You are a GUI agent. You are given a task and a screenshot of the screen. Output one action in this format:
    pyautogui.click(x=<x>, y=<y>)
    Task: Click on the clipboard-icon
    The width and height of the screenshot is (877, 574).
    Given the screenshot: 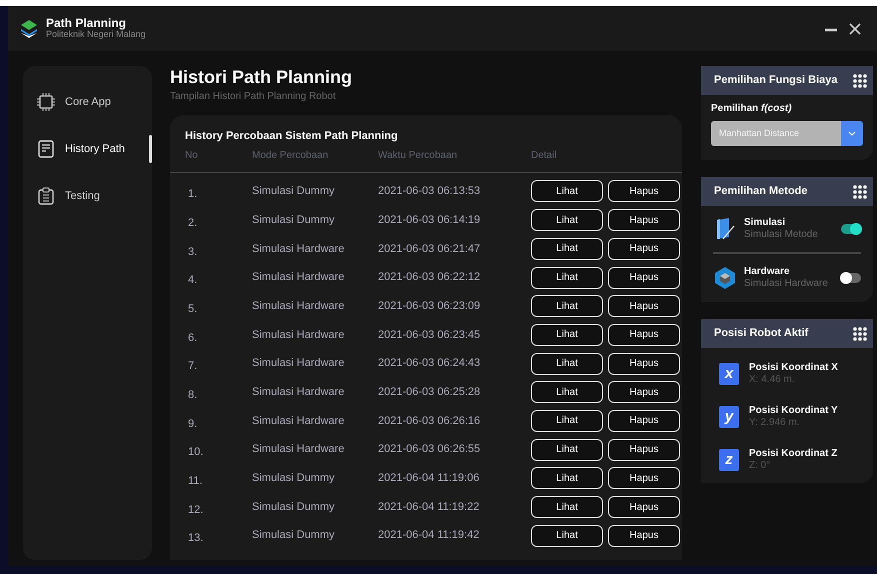 What is the action you would take?
    pyautogui.click(x=46, y=196)
    